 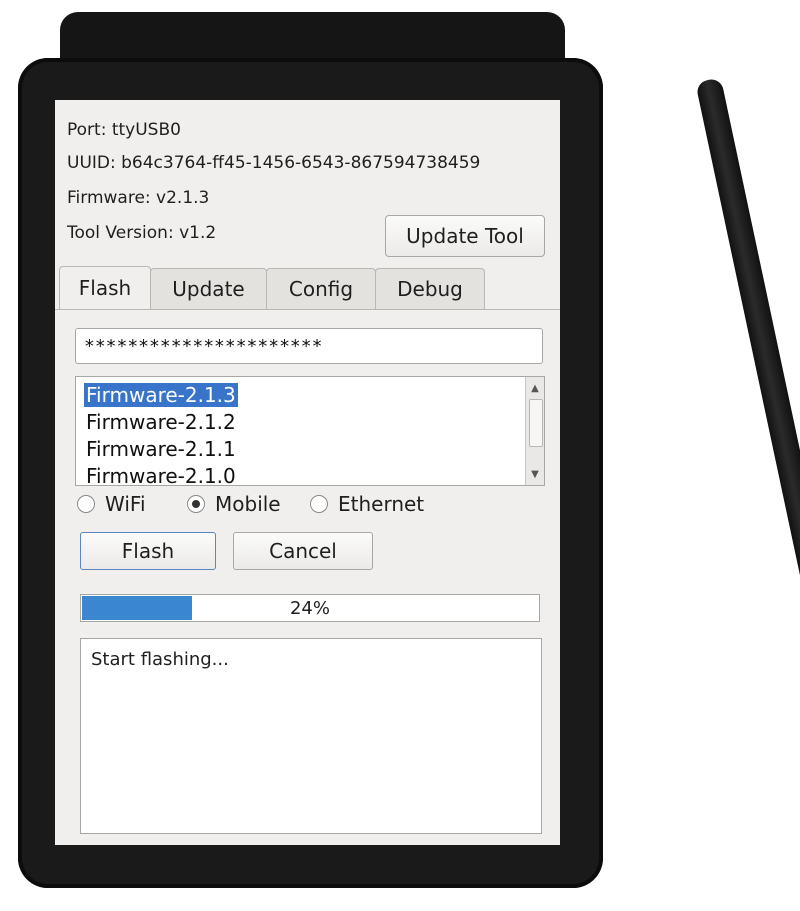 I want to click on list-scrollbar: ▲ ▼, so click(x=534, y=431).